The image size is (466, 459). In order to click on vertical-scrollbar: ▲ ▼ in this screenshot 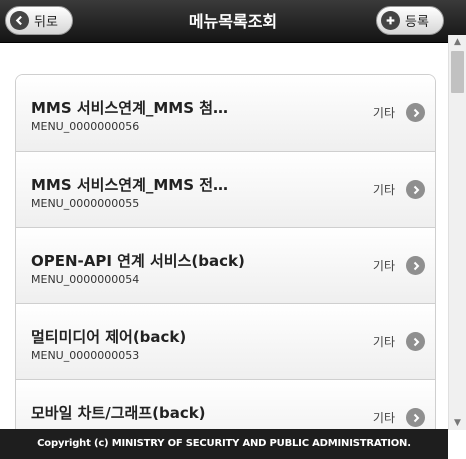, I will do `click(457, 232)`.